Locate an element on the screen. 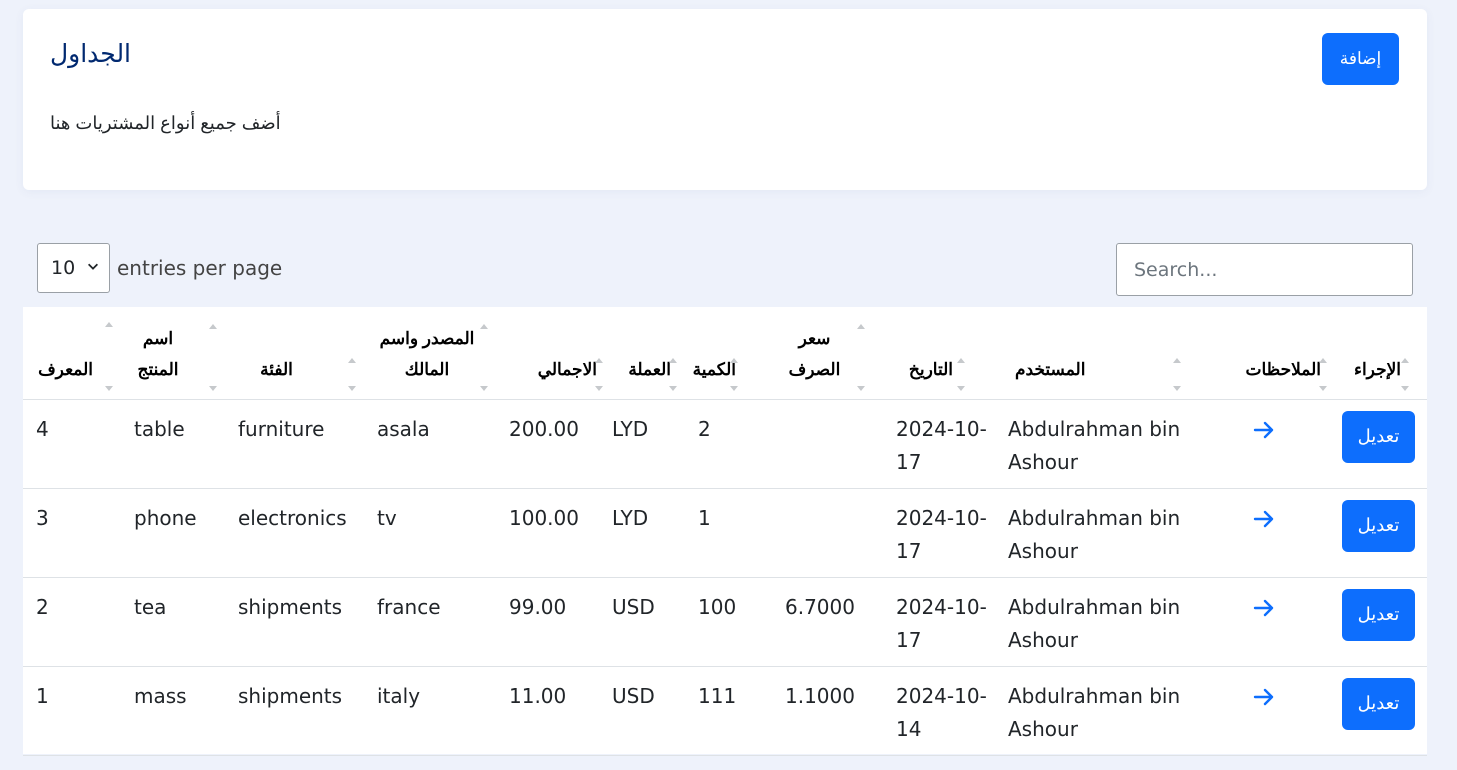 This screenshot has width=1457, height=770. cell-total: 11.00 is located at coordinates (547, 711).